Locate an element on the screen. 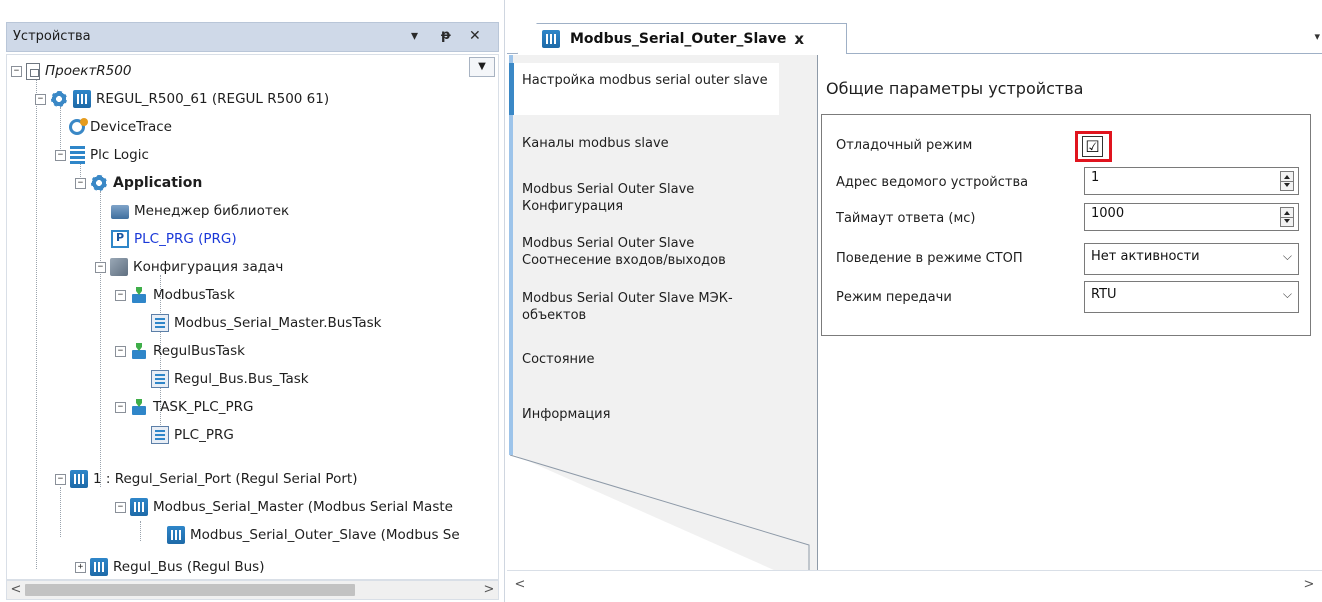 Image resolution: width=1322 pixels, height=602 pixels. timeout-value: 1000 is located at coordinates (1108, 213).